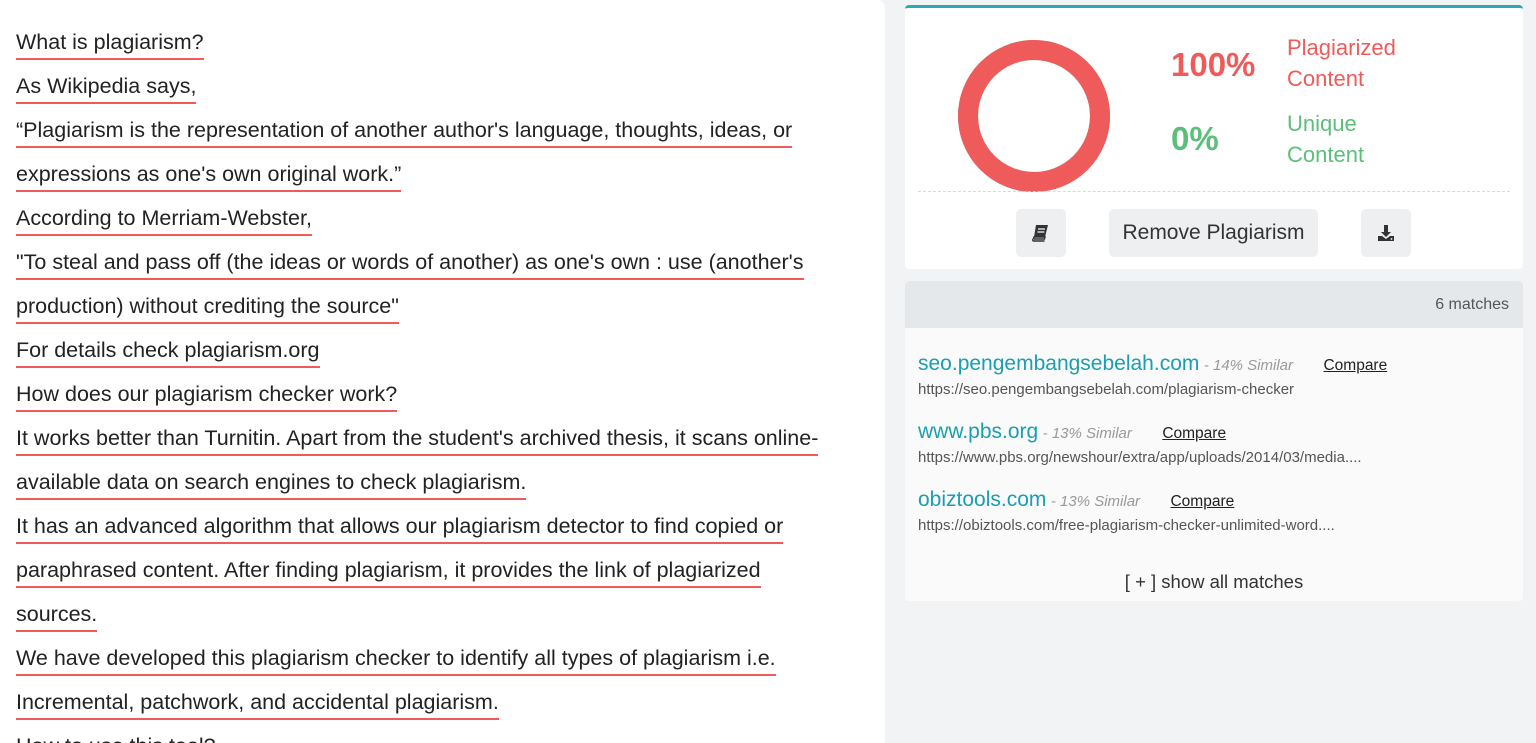 The height and width of the screenshot is (743, 1536). I want to click on plagiarized-label: Plagiarized Content, so click(1341, 63).